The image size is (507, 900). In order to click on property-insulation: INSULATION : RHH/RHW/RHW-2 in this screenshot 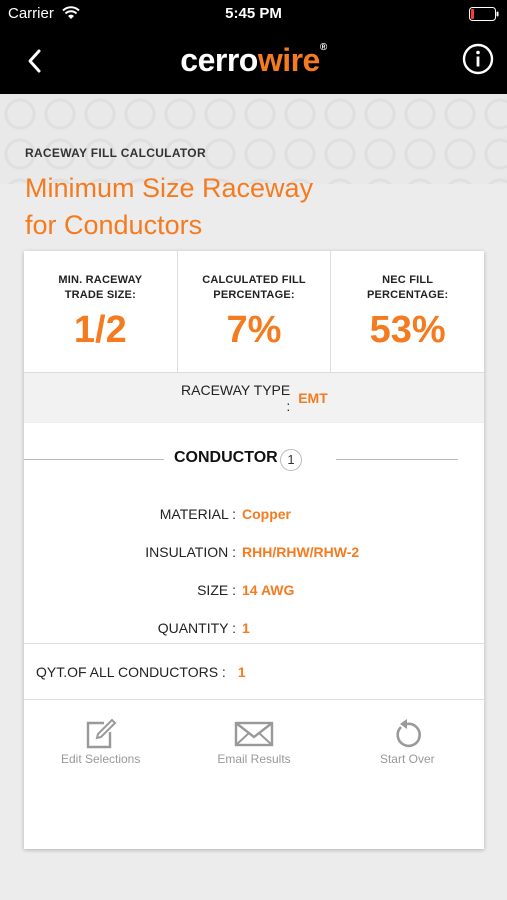, I will do `click(254, 552)`.